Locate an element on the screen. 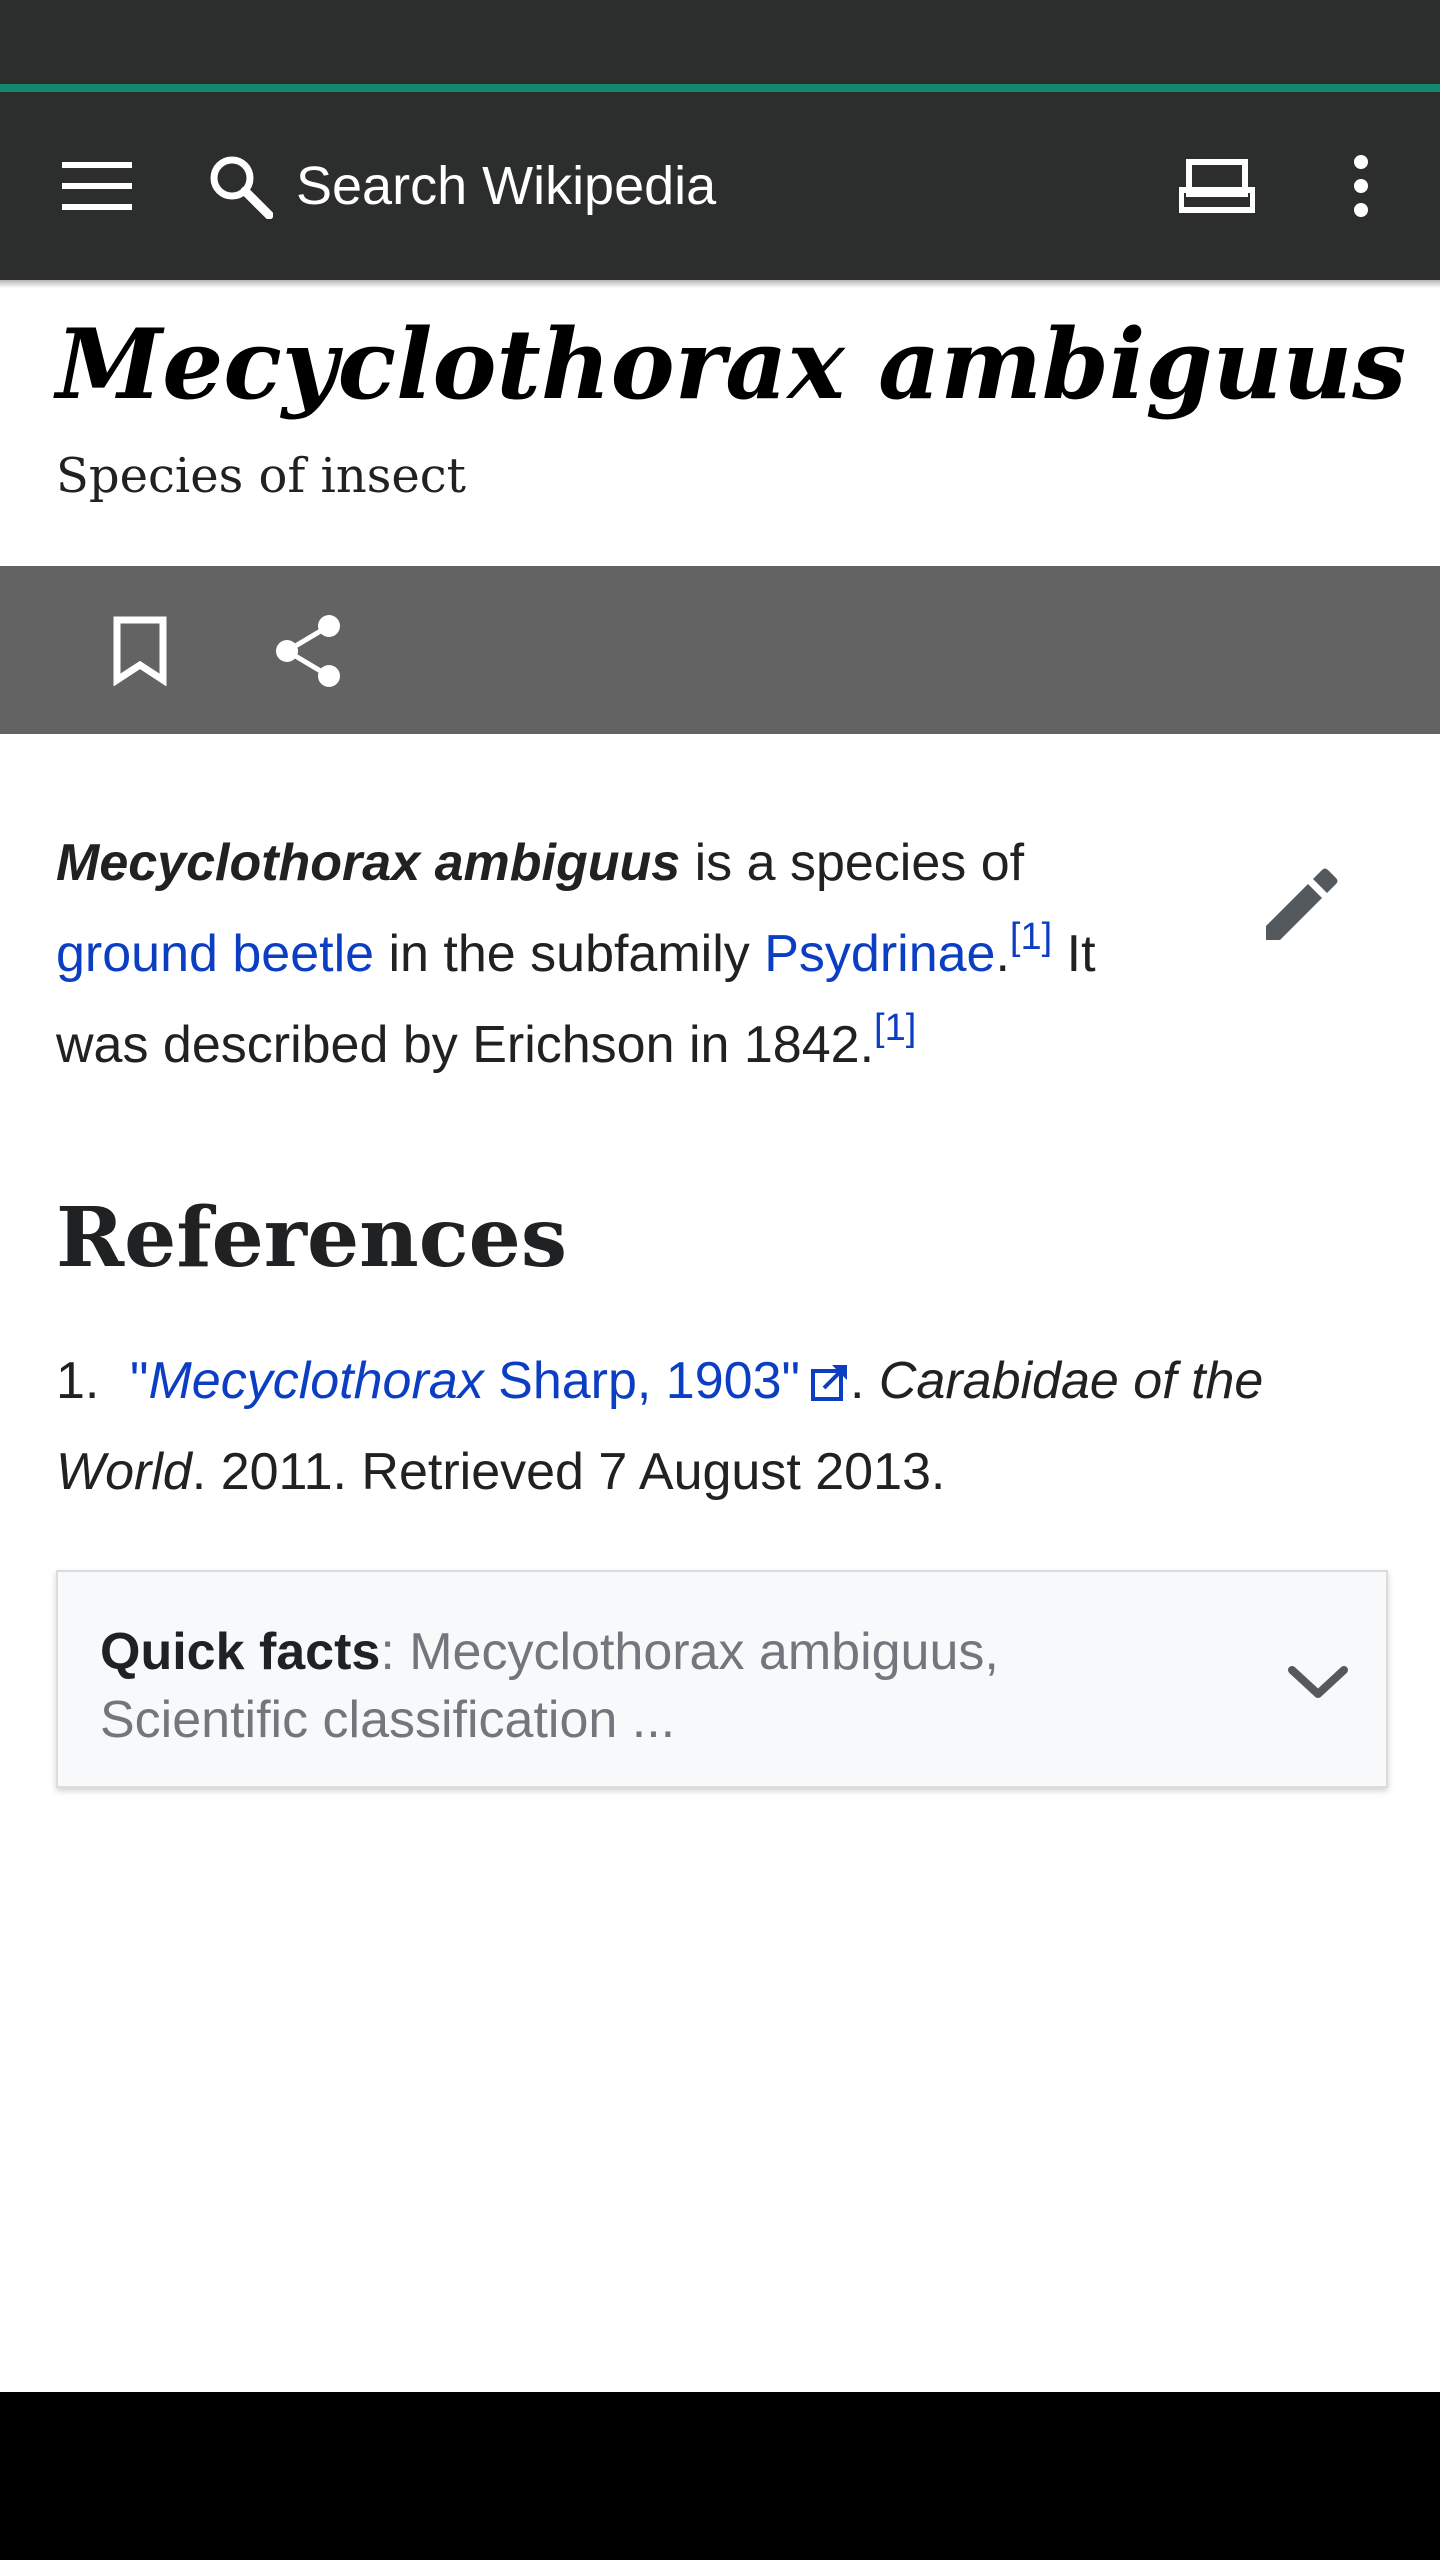 Image resolution: width=1440 pixels, height=2560 pixels. edit-section-button is located at coordinates (1301, 905).